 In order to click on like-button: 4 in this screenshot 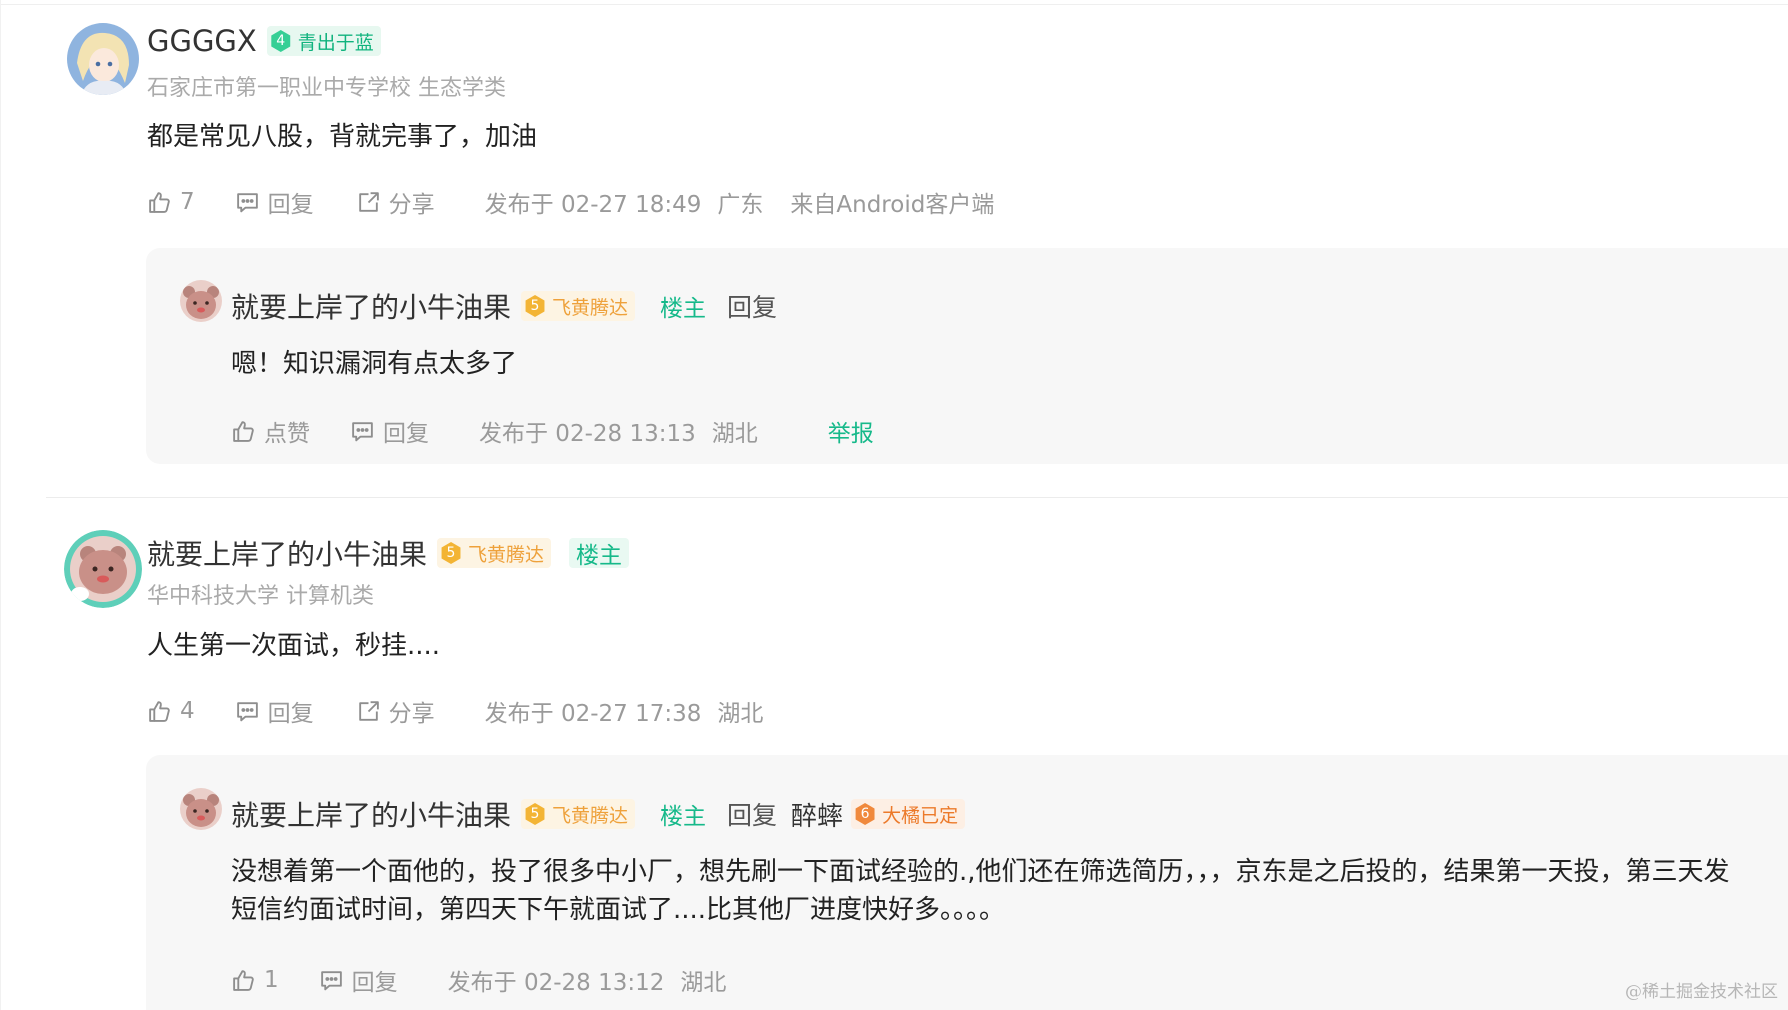, I will do `click(171, 711)`.